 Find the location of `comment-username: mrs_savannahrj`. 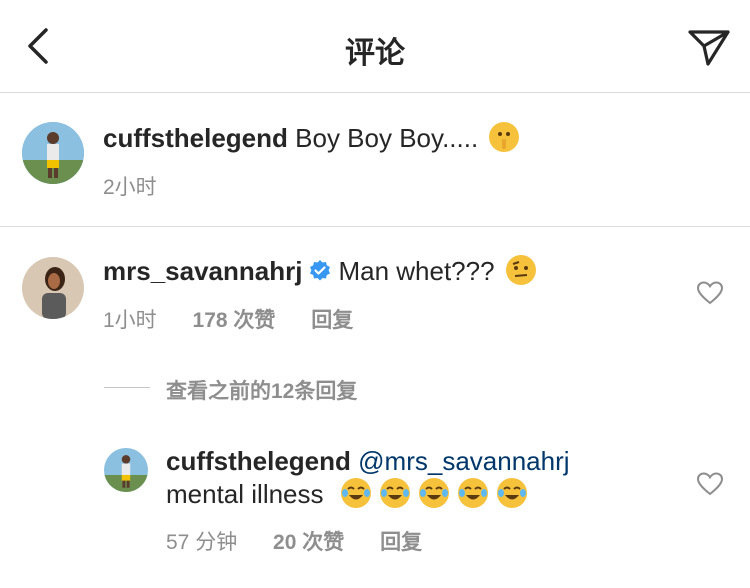

comment-username: mrs_savannahrj is located at coordinates (202, 271).